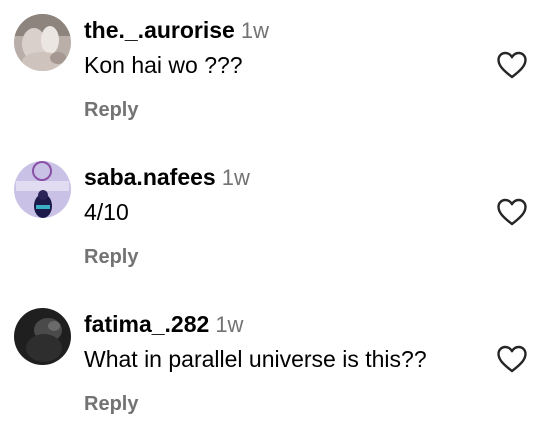 This screenshot has height=441, width=547. Describe the element at coordinates (106, 212) in the screenshot. I see `comment-text: 4/10` at that location.